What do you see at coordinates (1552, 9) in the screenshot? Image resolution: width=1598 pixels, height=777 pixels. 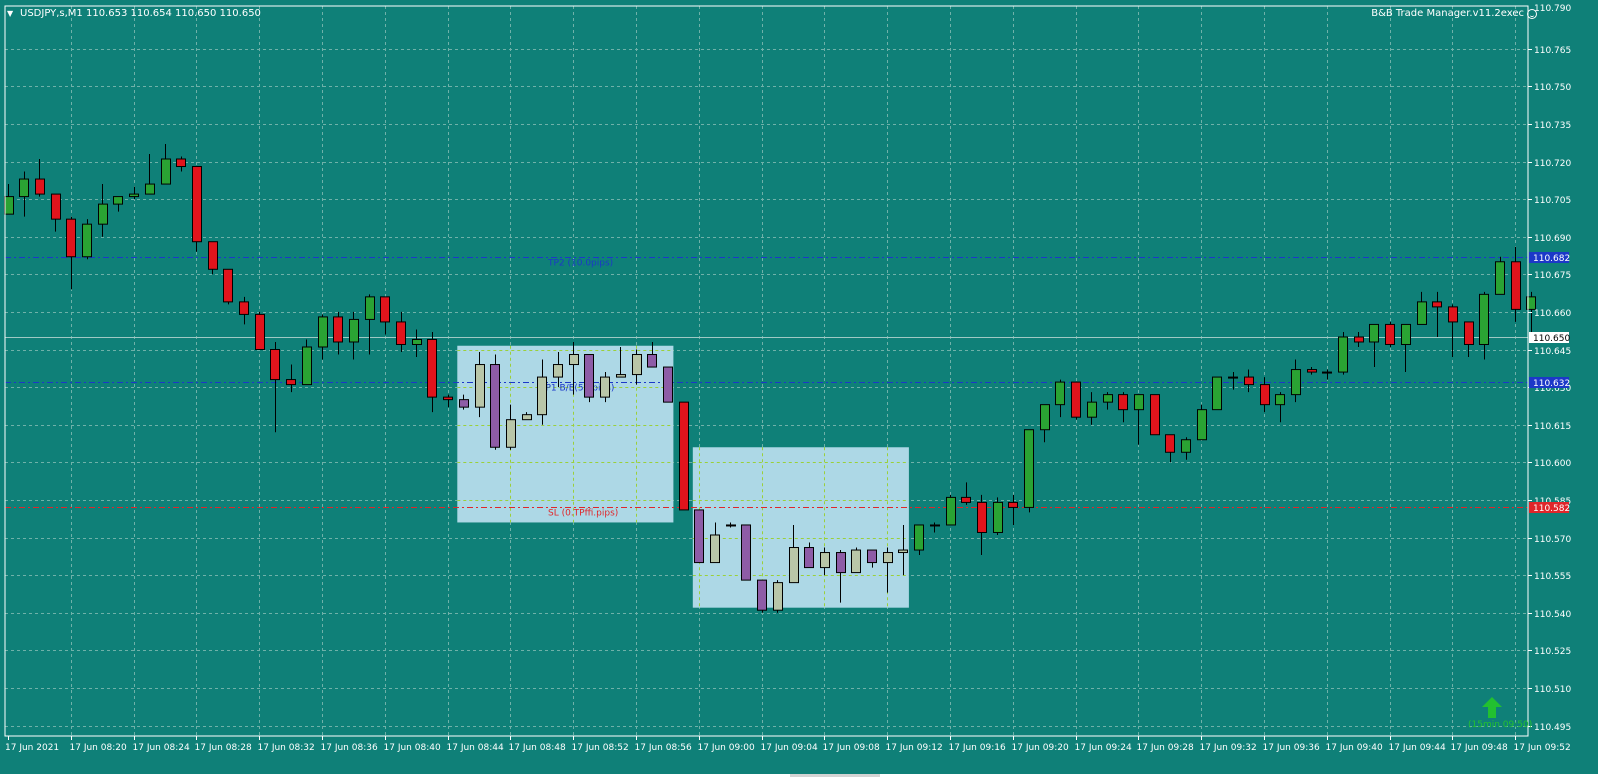 I see `y-tick-label: 110.790` at bounding box center [1552, 9].